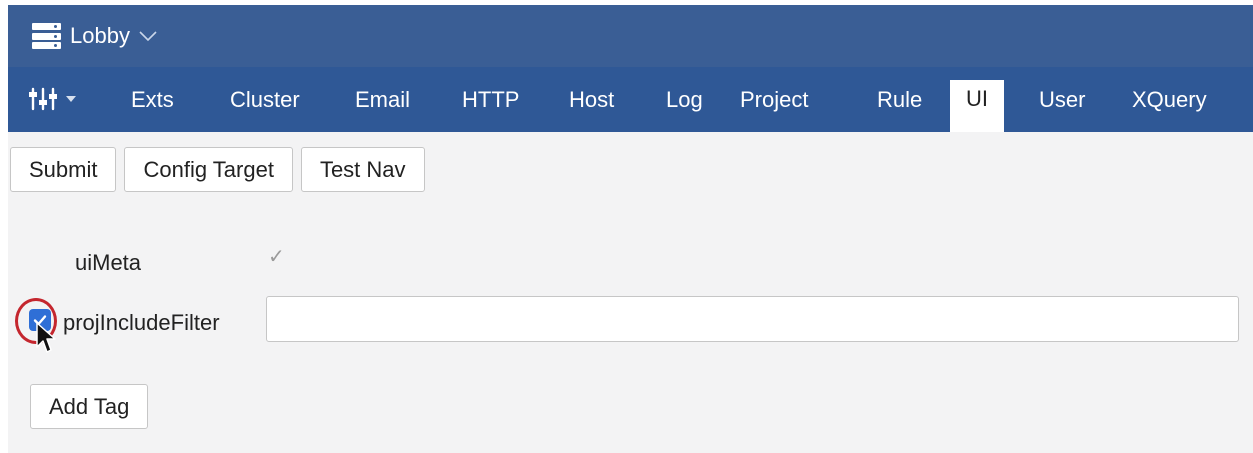 This screenshot has height=453, width=1253. What do you see at coordinates (977, 106) in the screenshot?
I see `tab-ui: UI` at bounding box center [977, 106].